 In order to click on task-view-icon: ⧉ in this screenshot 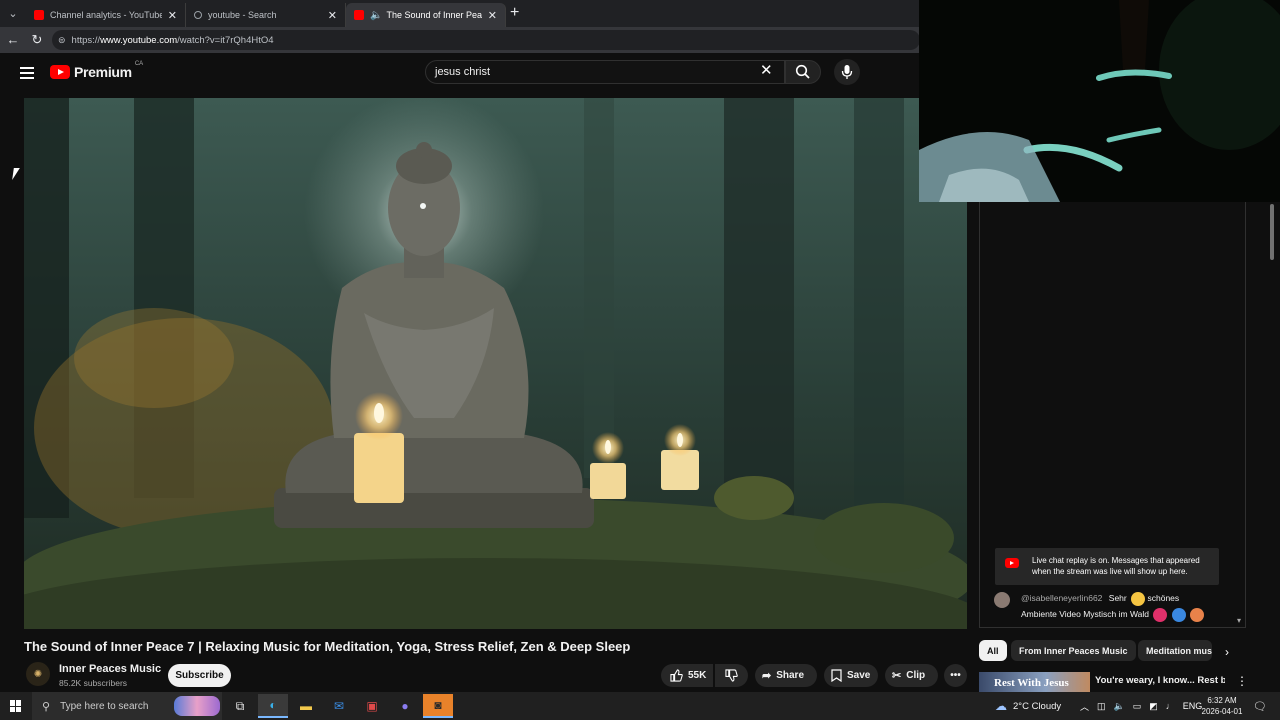, I will do `click(240, 706)`.